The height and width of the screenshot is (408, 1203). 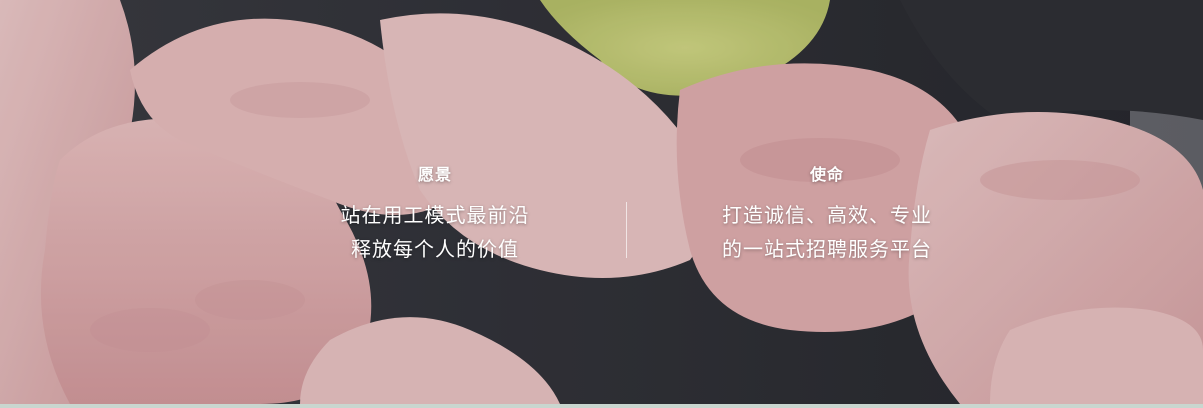 I want to click on vision-heading: 愿景, so click(x=434, y=174).